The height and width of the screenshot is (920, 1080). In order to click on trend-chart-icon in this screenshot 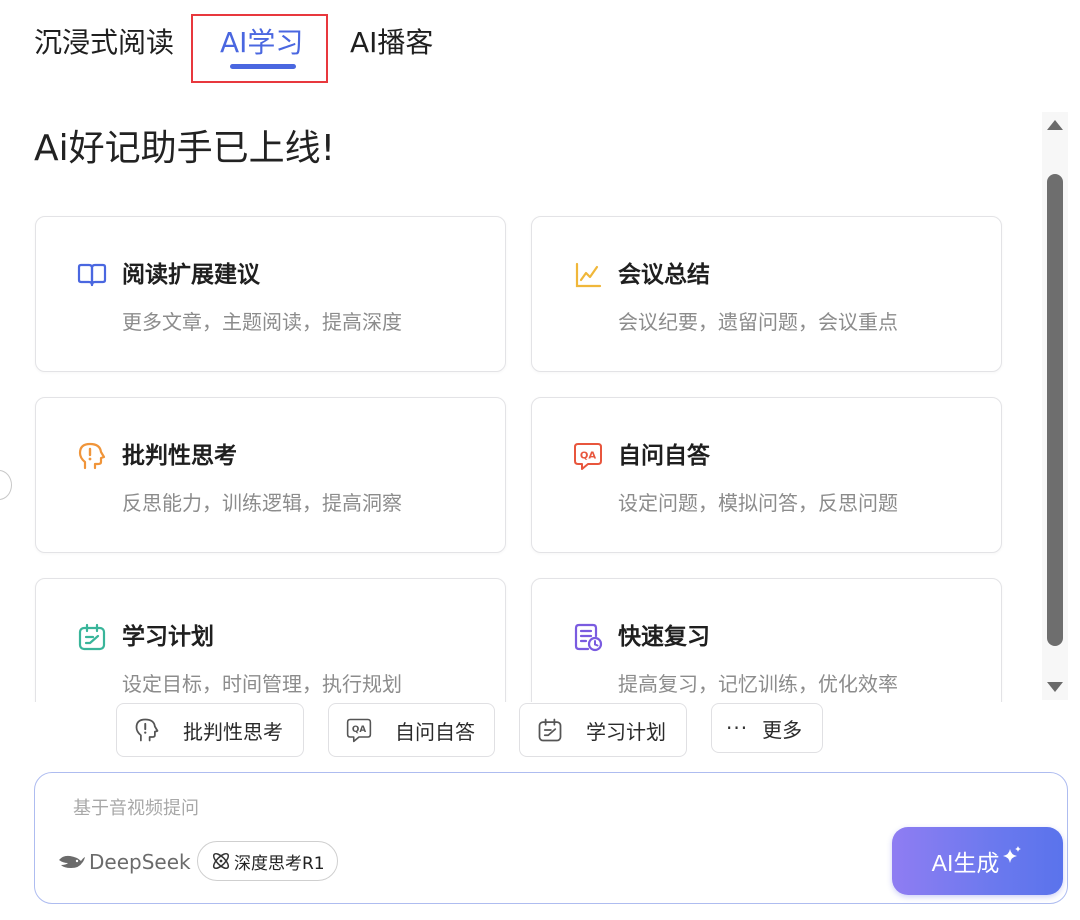, I will do `click(588, 275)`.